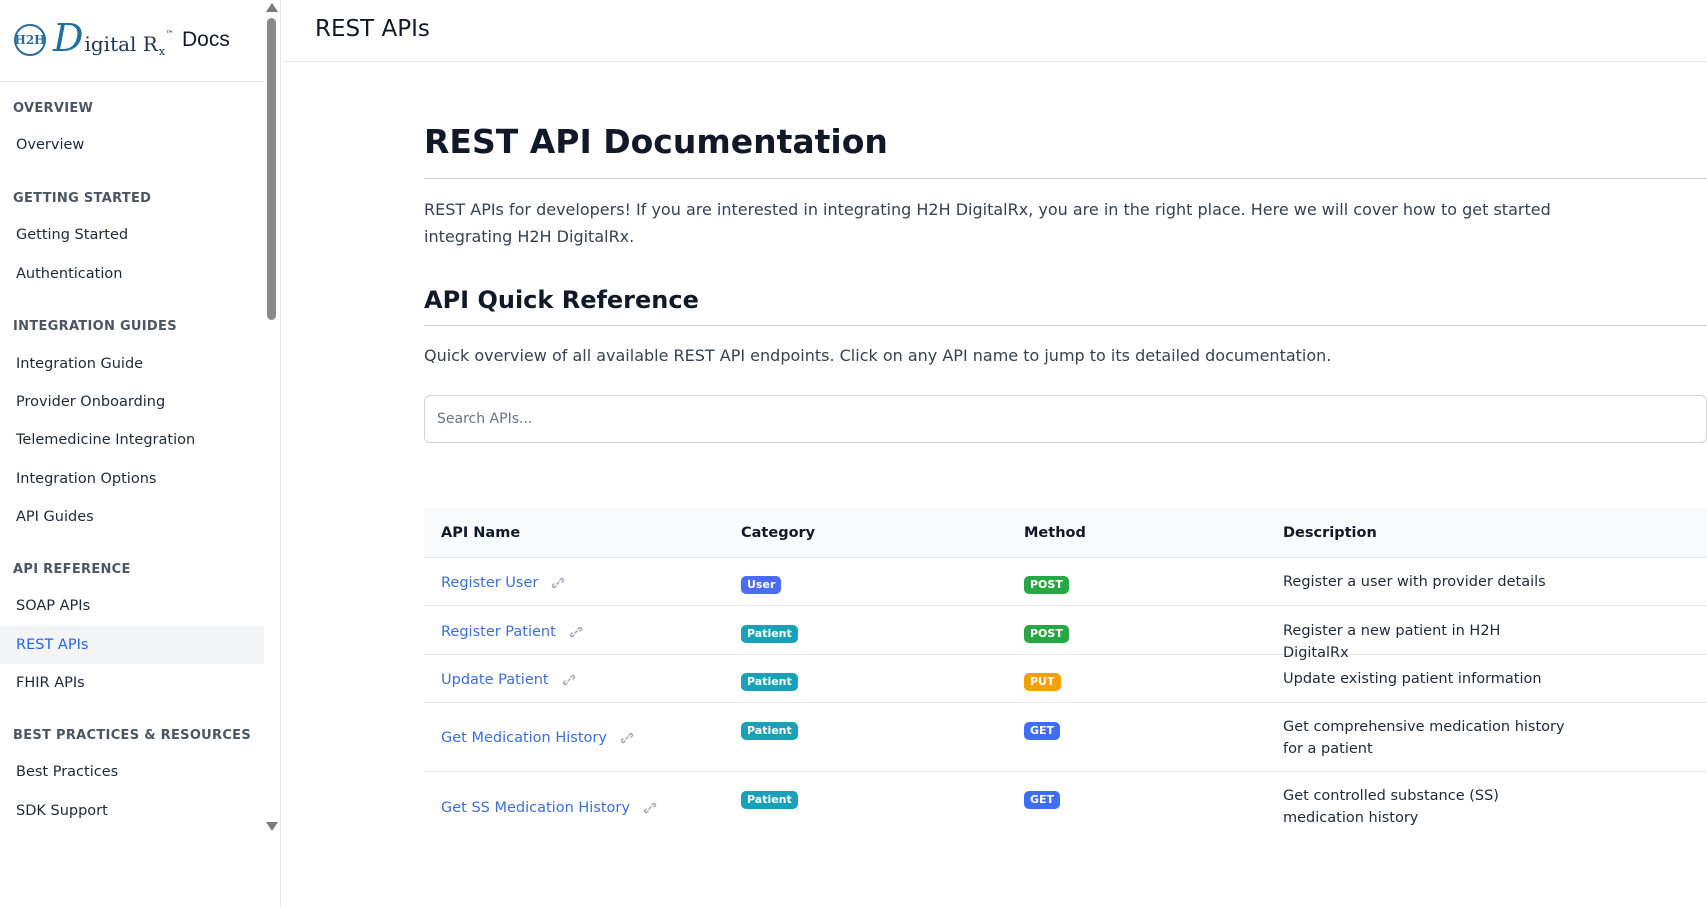 The image size is (1707, 907). I want to click on column-header-method: Method, so click(1055, 533).